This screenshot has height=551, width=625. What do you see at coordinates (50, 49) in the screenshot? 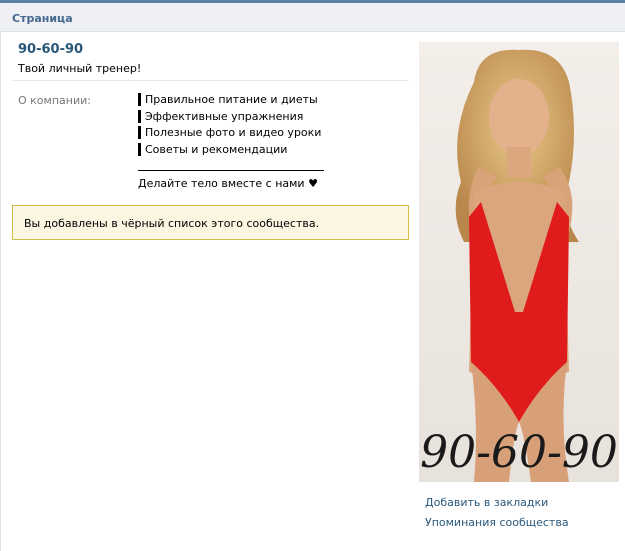
I see `group-name-link: 90-60-90` at bounding box center [50, 49].